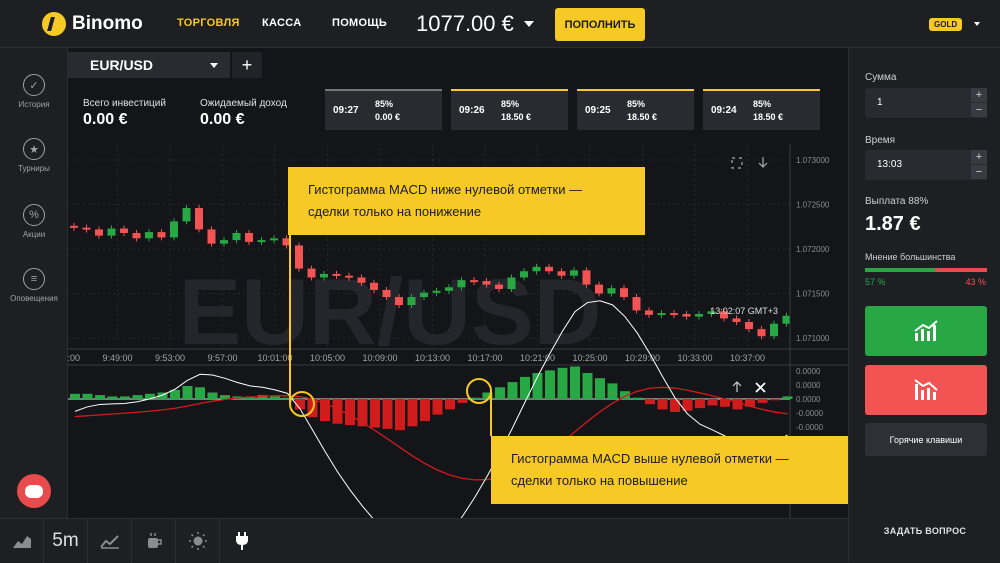  What do you see at coordinates (926, 331) in the screenshot?
I see `buy-up-button` at bounding box center [926, 331].